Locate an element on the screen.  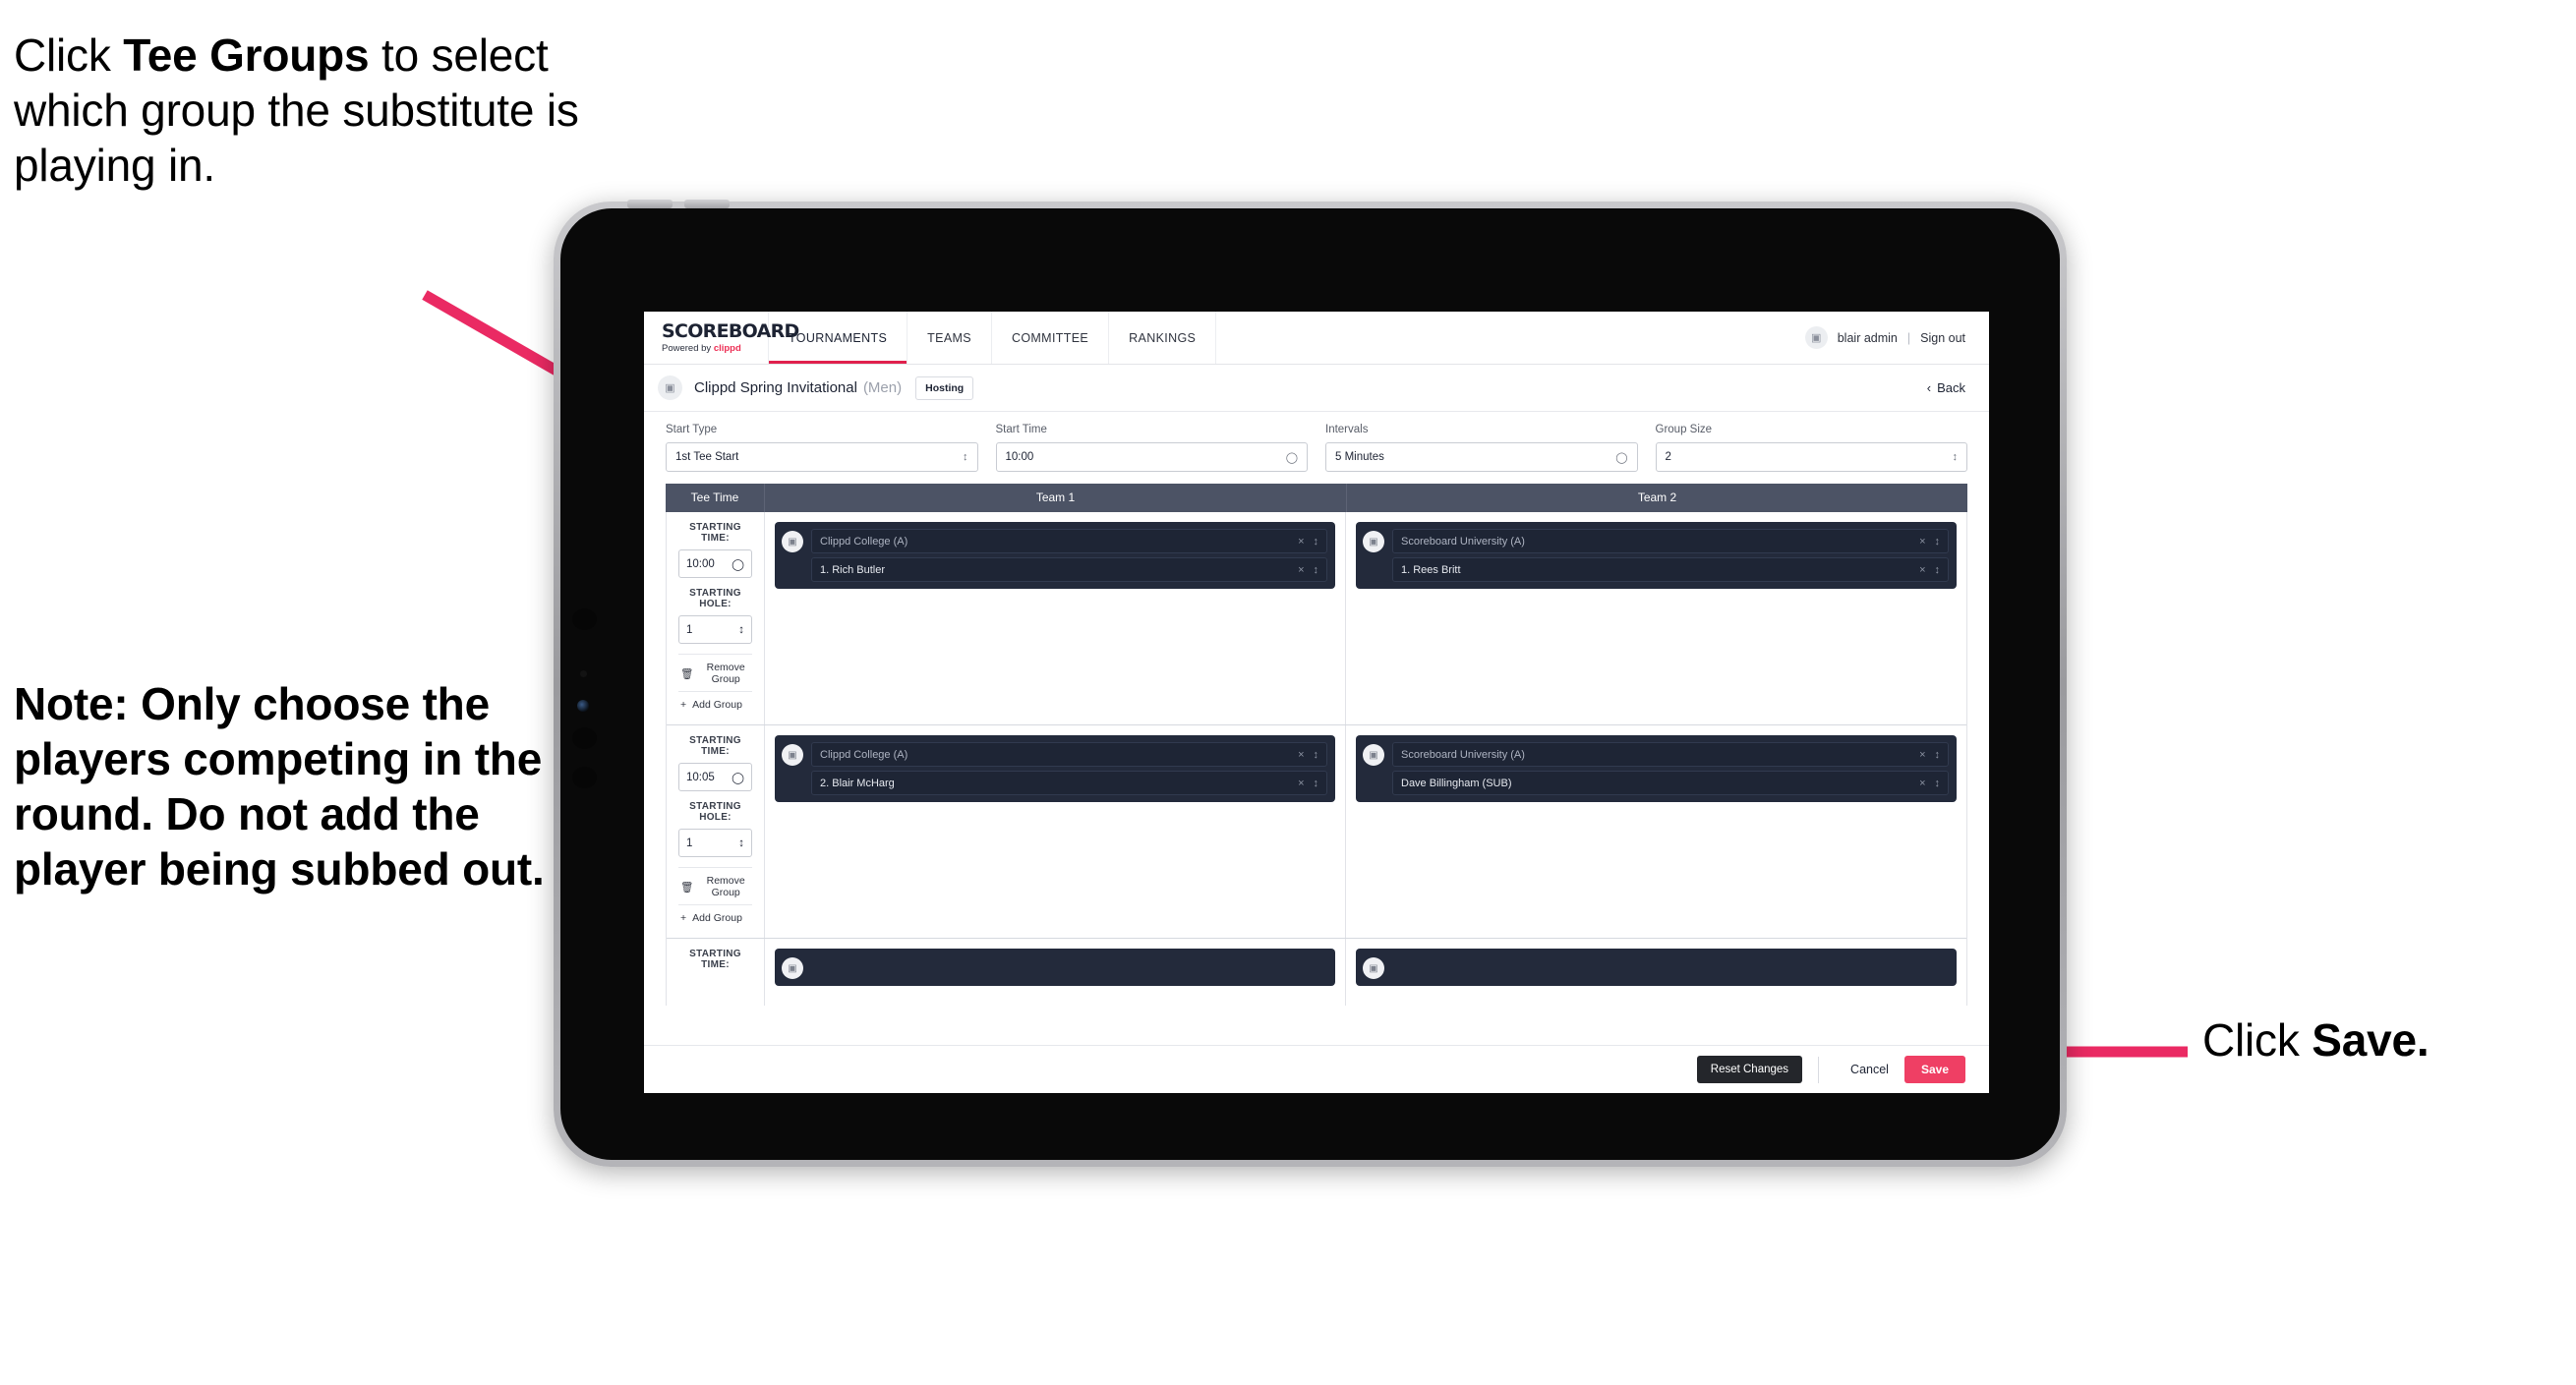
player-pill: 1. Rees Britt × ↕ is located at coordinates (1670, 569).